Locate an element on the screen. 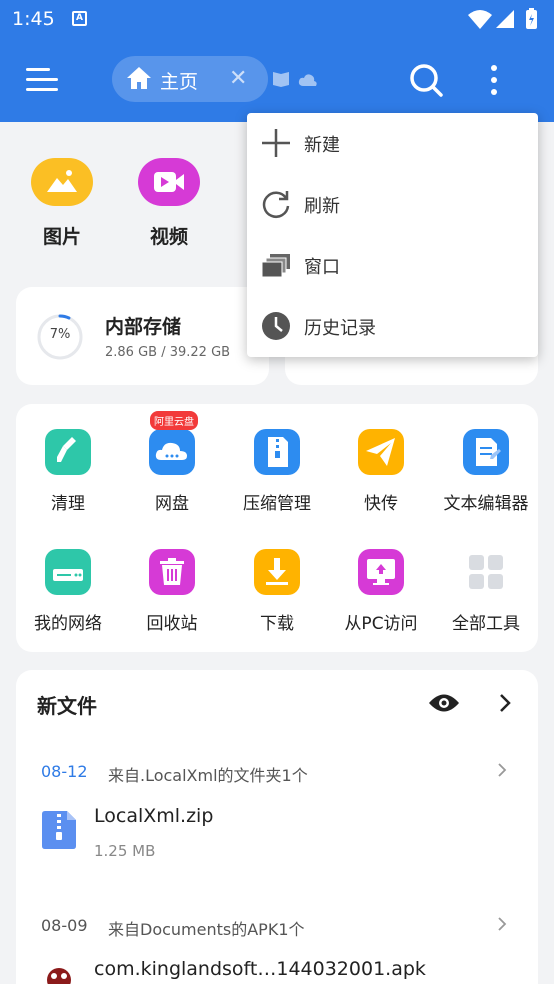 The width and height of the screenshot is (554, 984). storage-percent: 7% is located at coordinates (60, 334).